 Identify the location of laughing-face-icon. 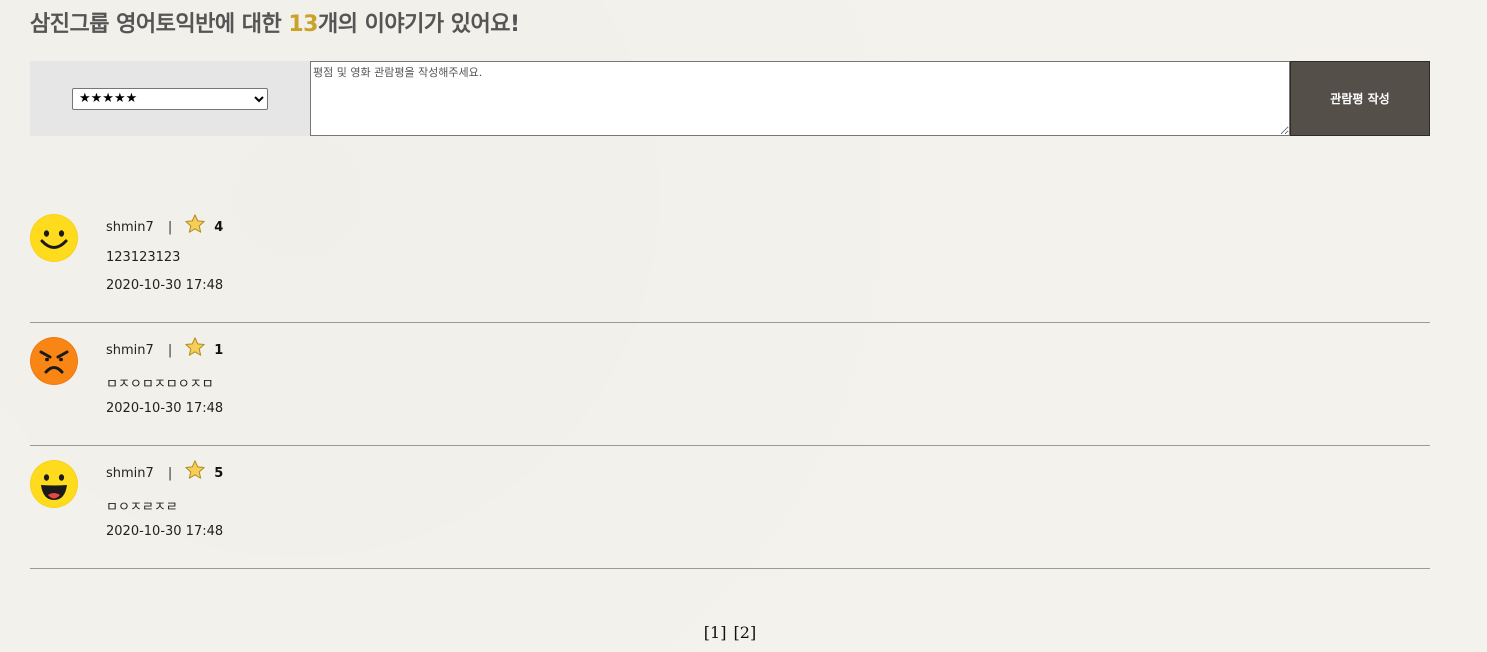
(54, 484).